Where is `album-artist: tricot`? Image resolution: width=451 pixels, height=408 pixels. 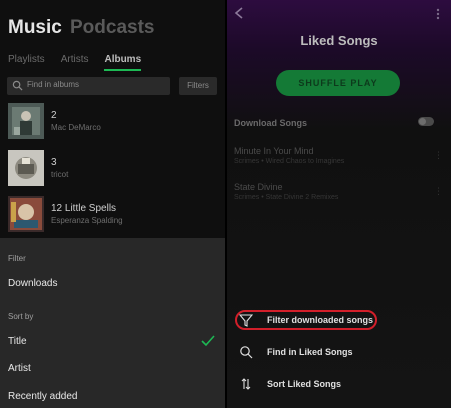 album-artist: tricot is located at coordinates (60, 174).